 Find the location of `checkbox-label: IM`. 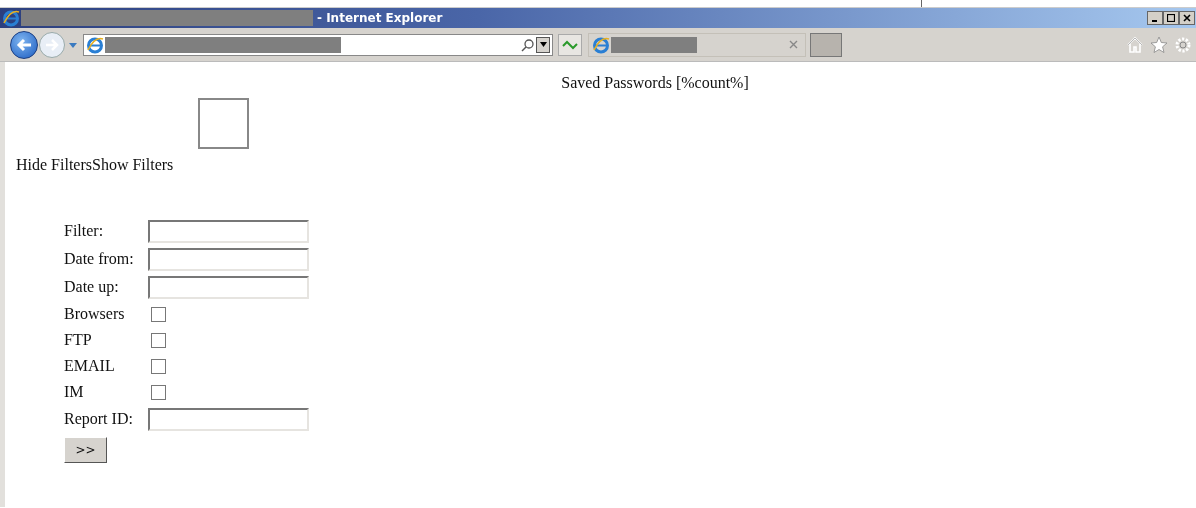

checkbox-label: IM is located at coordinates (74, 392).